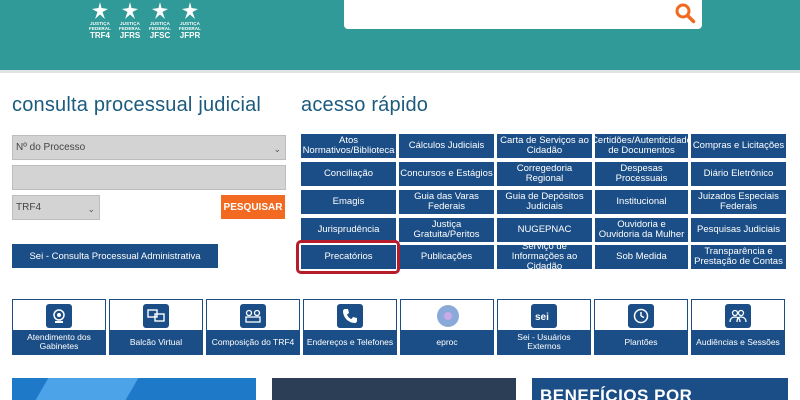 The image size is (800, 400). Describe the element at coordinates (523, 14) in the screenshot. I see `site-search-input` at that location.